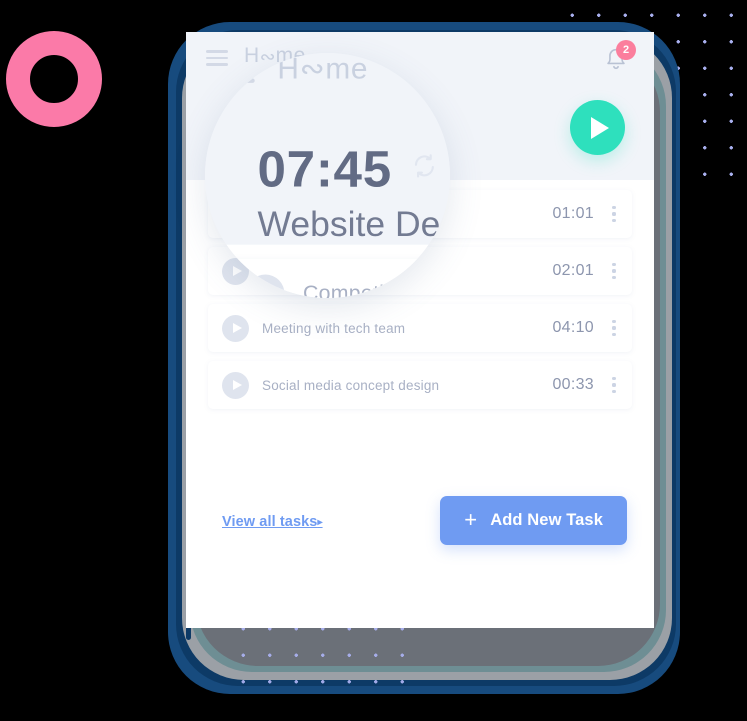 This screenshot has width=747, height=721. What do you see at coordinates (239, 71) in the screenshot?
I see `lens-hamburger-menu-icon` at bounding box center [239, 71].